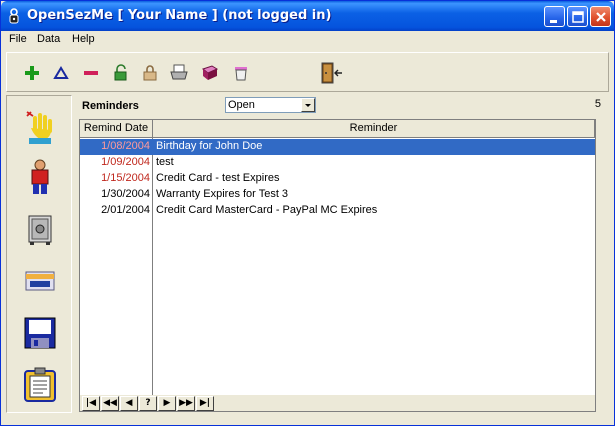 Image resolution: width=615 pixels, height=426 pixels. I want to click on column-header-remind-date: Remind Date, so click(116, 129).